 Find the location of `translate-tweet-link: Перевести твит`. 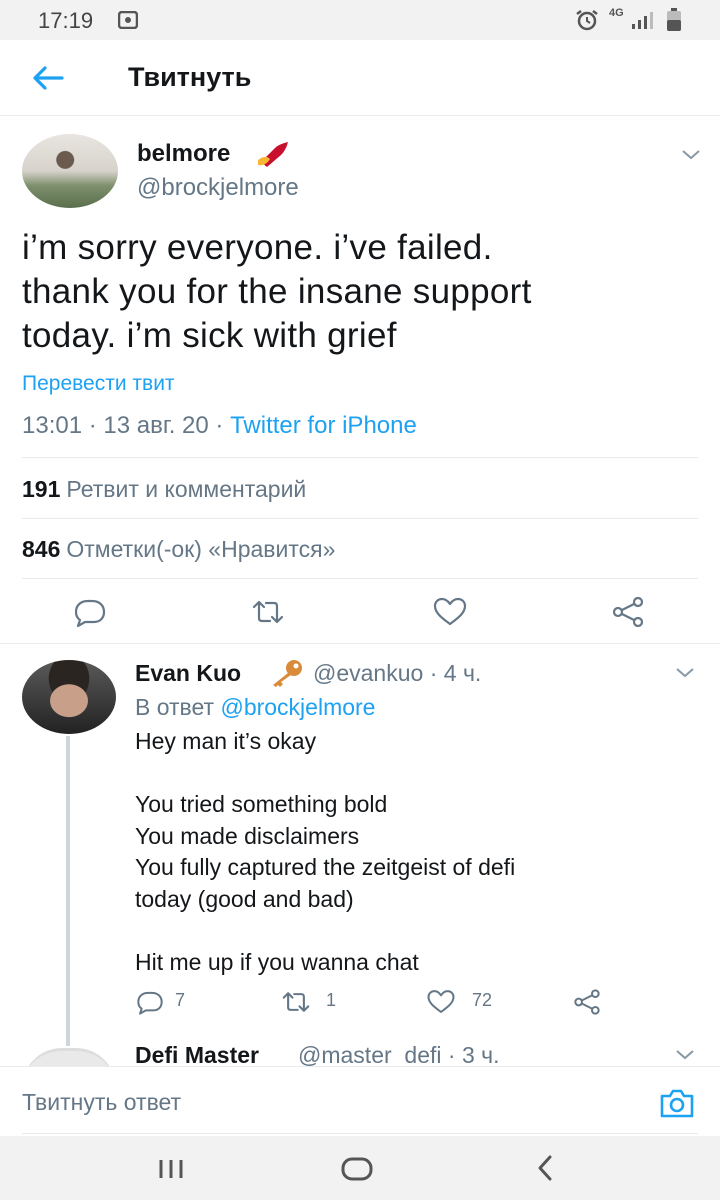

translate-tweet-link: Перевести твит is located at coordinates (98, 384).